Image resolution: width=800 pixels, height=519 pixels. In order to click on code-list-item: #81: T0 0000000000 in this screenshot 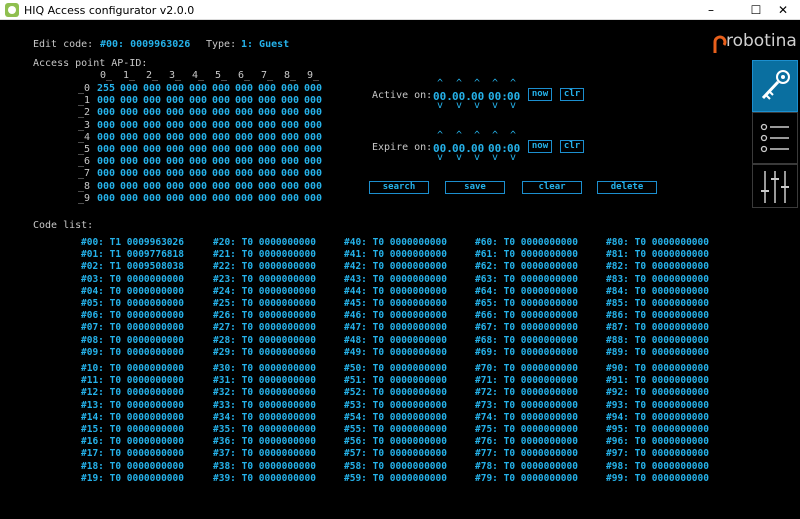, I will do `click(657, 254)`.